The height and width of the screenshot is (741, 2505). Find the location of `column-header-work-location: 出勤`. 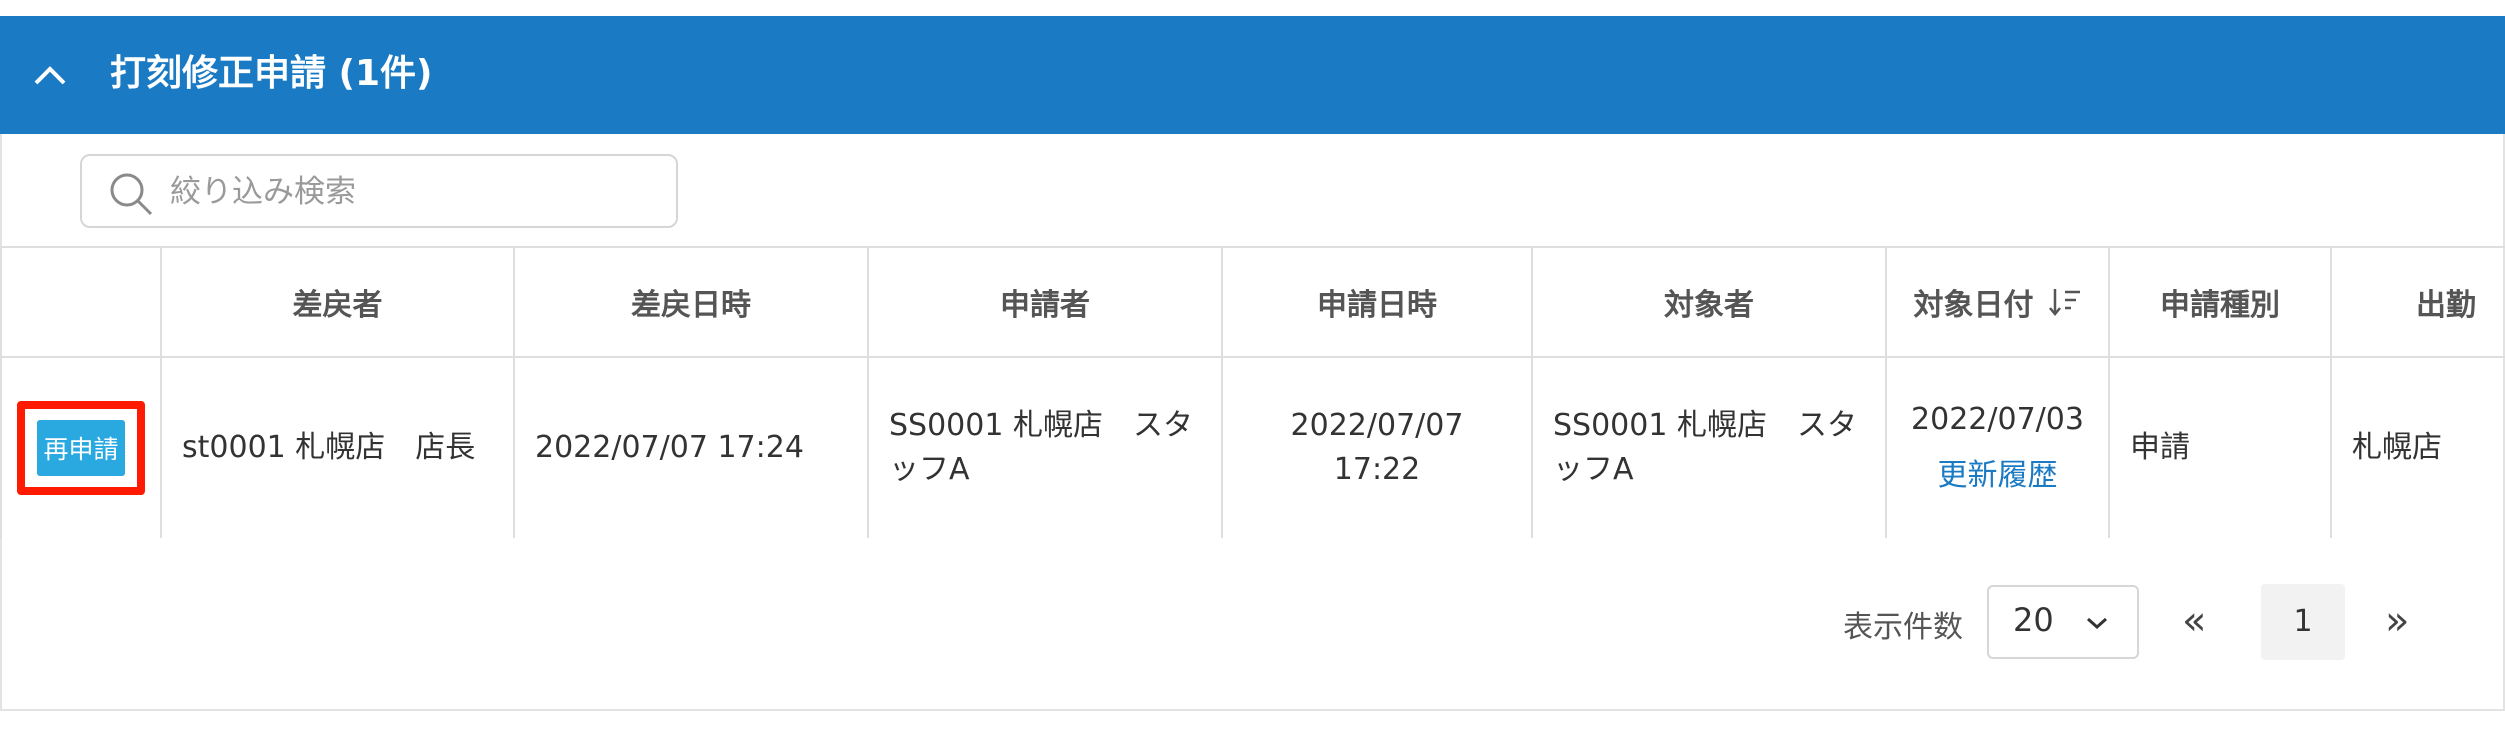

column-header-work-location: 出勤 is located at coordinates (2417, 302).